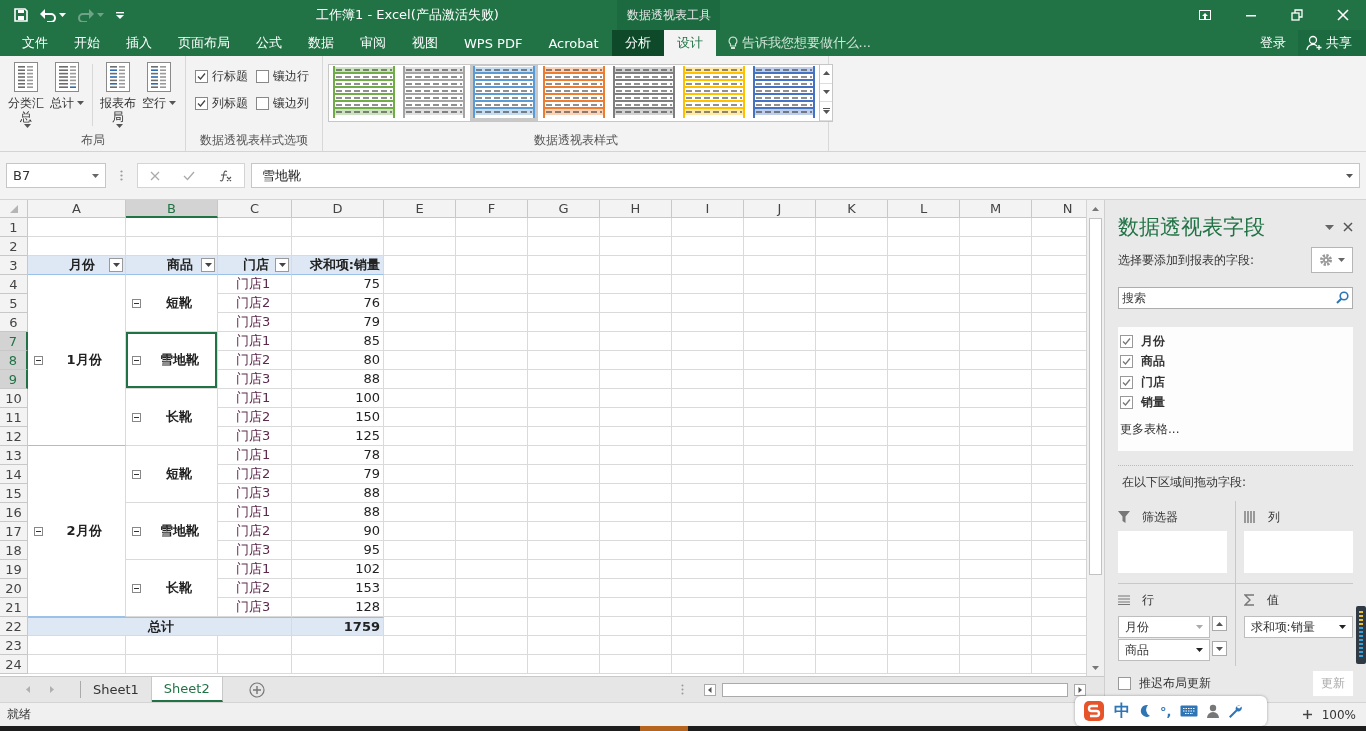 The width and height of the screenshot is (1366, 731). Describe the element at coordinates (708, 209) in the screenshot. I see `column-header: I` at that location.